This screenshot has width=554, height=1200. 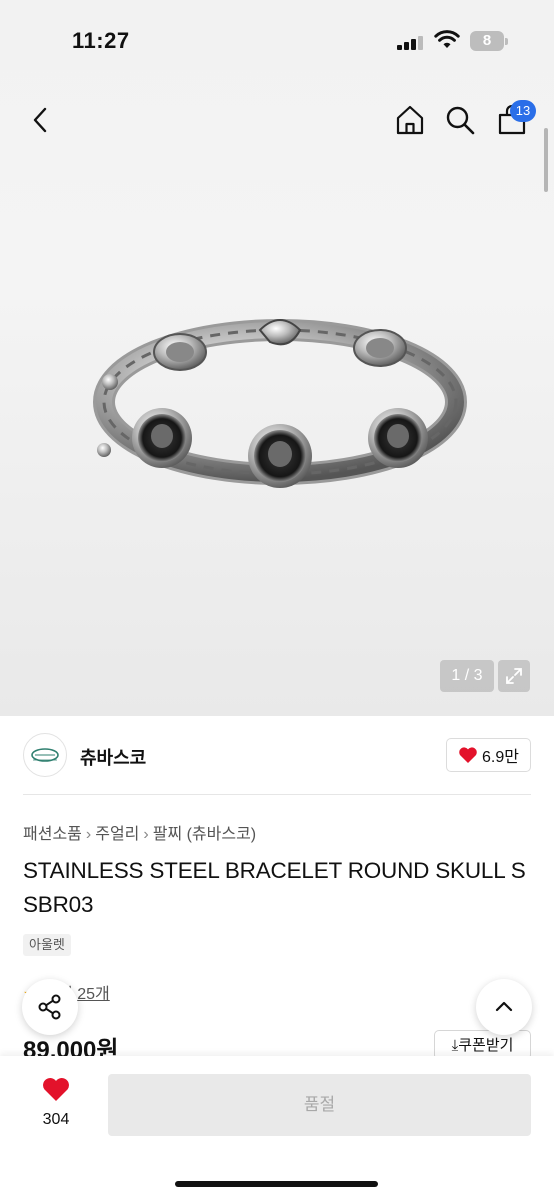 I want to click on share-icon, so click(x=49, y=1007).